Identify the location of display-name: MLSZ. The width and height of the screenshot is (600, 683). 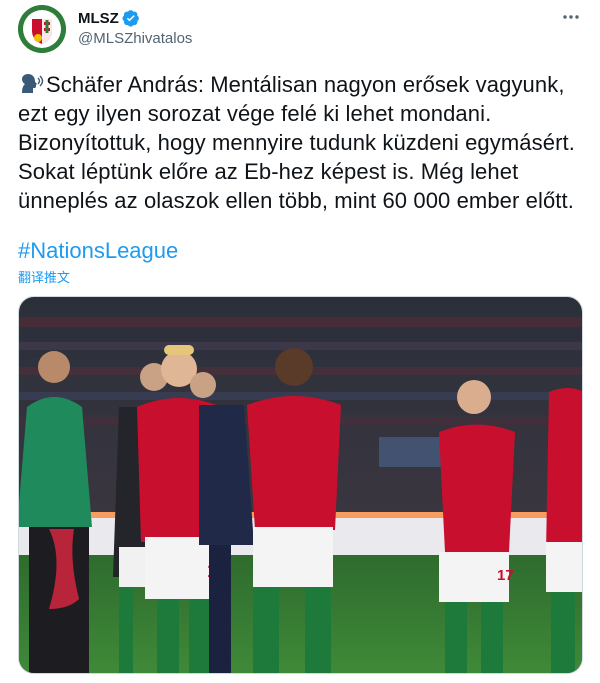
(98, 18).